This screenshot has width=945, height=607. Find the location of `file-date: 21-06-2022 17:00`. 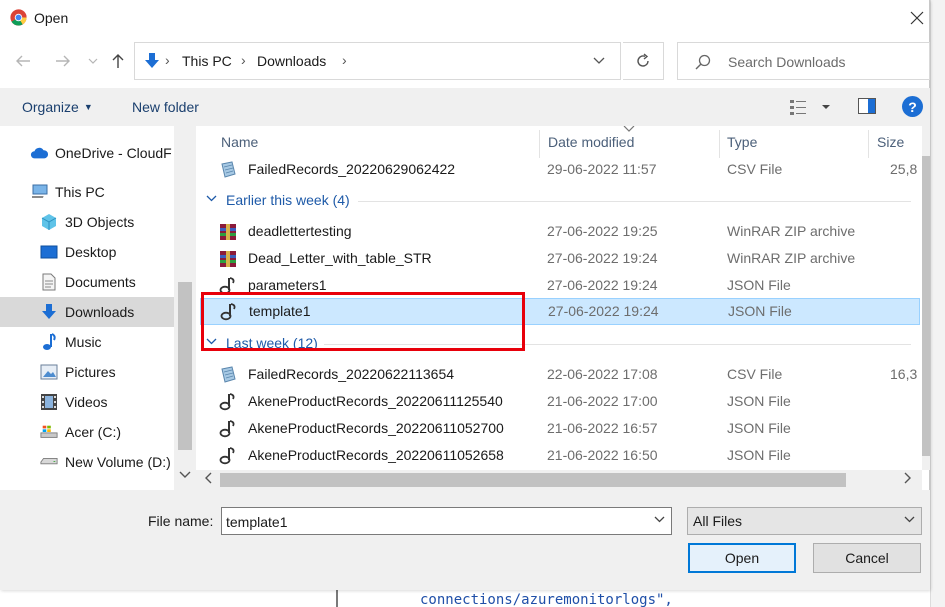

file-date: 21-06-2022 17:00 is located at coordinates (602, 401).